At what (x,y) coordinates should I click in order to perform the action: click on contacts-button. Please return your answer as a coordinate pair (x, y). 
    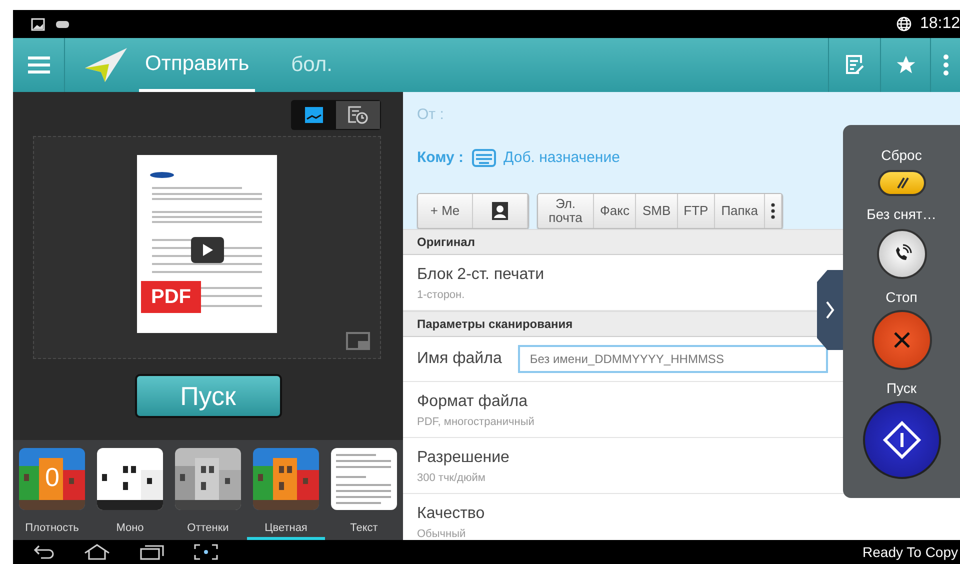
    Looking at the image, I should click on (500, 211).